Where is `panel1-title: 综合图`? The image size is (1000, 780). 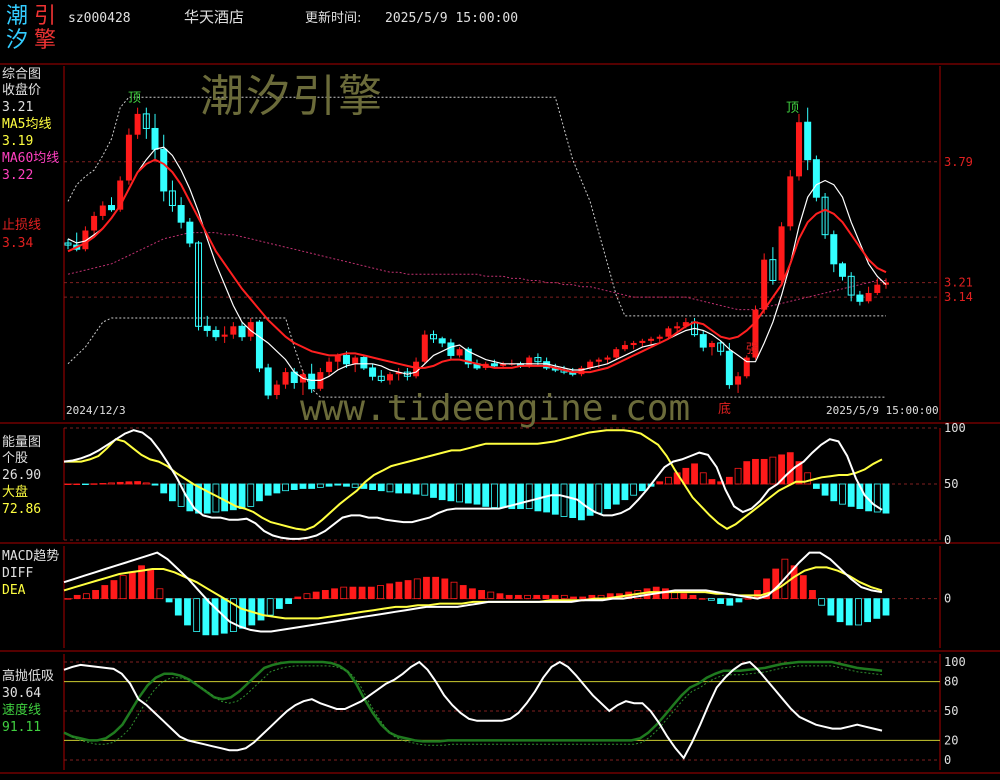 panel1-title: 综合图 is located at coordinates (22, 74).